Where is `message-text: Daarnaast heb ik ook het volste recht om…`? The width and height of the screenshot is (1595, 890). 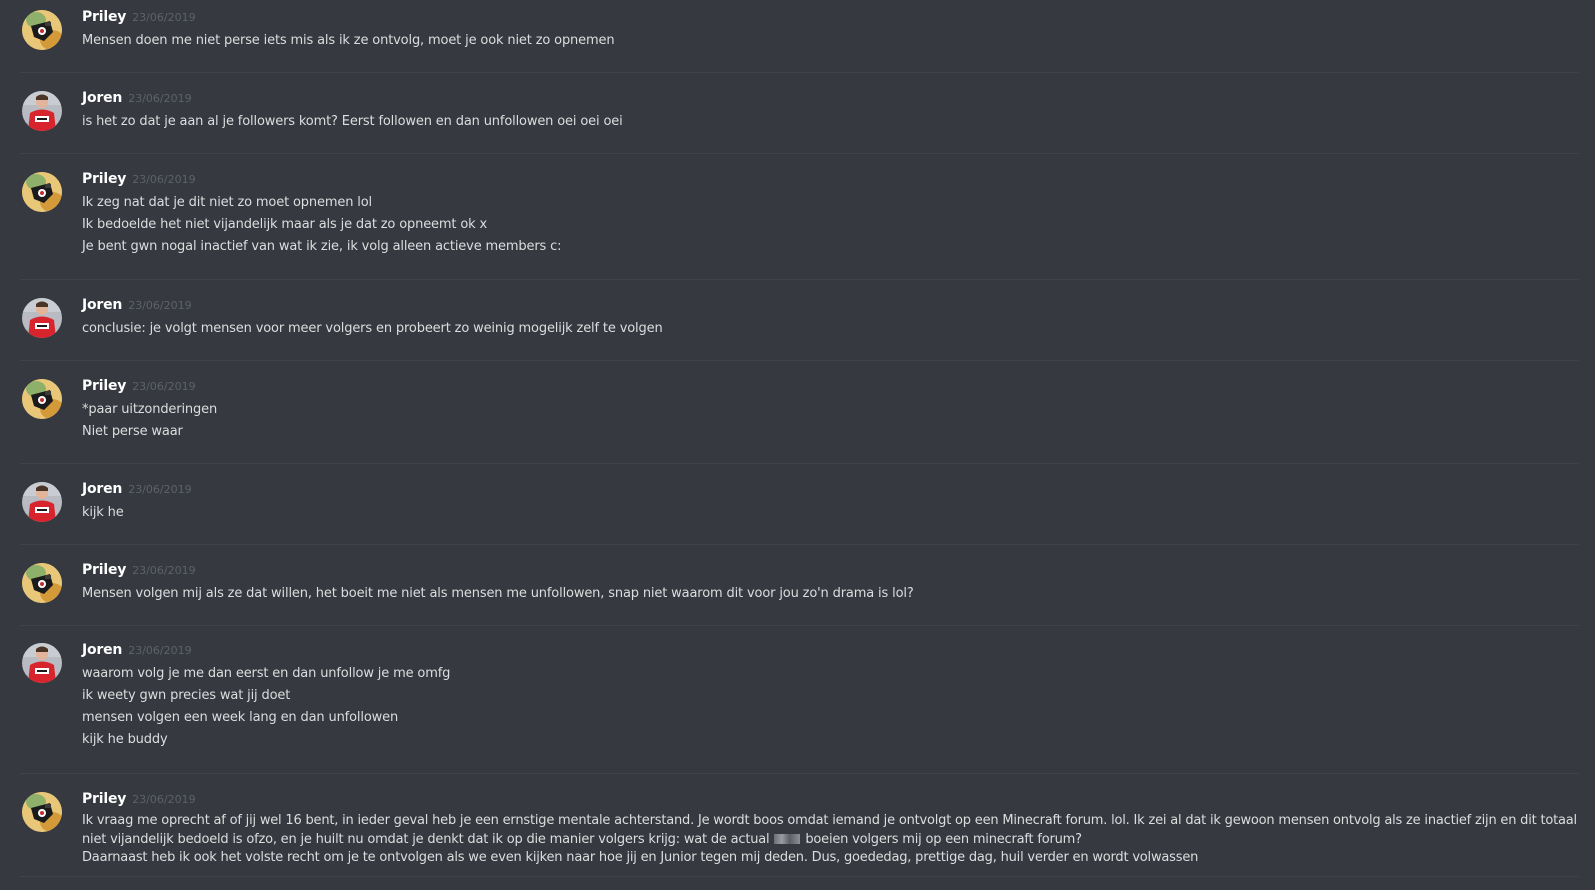
message-text: Daarnaast heb ik ook het volste recht om… is located at coordinates (640, 857).